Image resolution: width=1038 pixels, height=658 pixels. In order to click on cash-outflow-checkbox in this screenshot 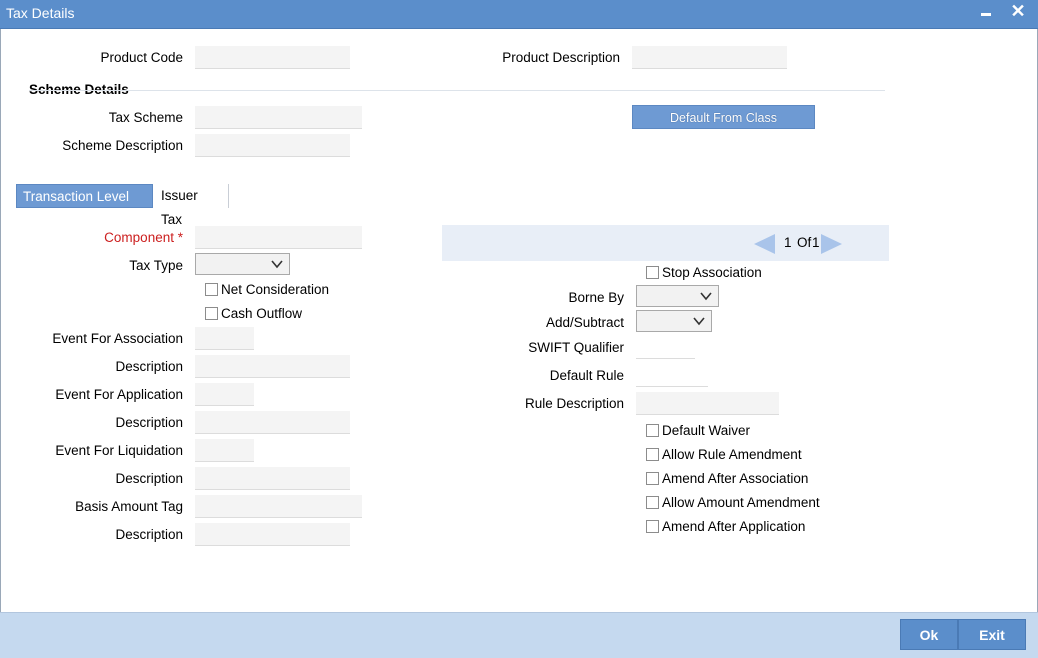, I will do `click(211, 313)`.